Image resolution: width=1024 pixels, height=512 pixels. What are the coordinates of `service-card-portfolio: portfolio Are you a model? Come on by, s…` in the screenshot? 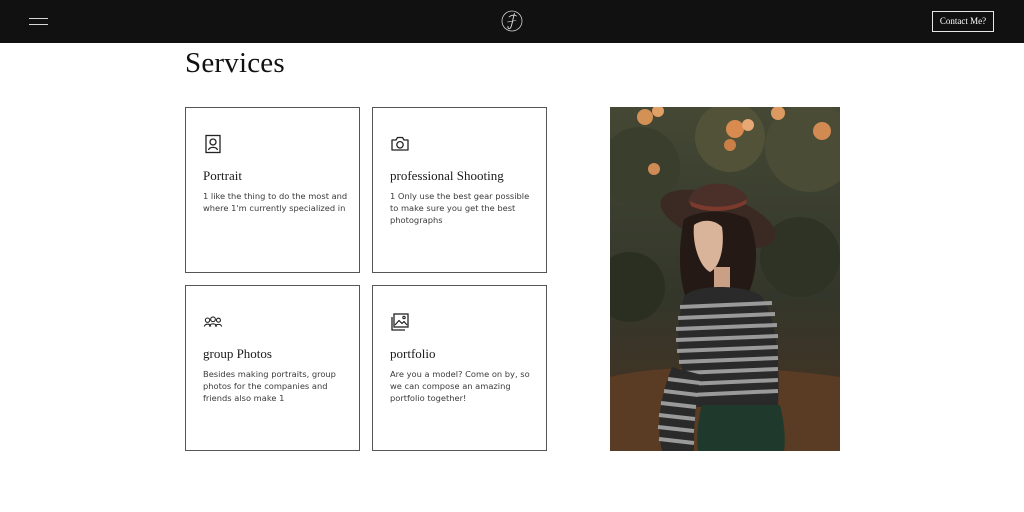 It's located at (459, 368).